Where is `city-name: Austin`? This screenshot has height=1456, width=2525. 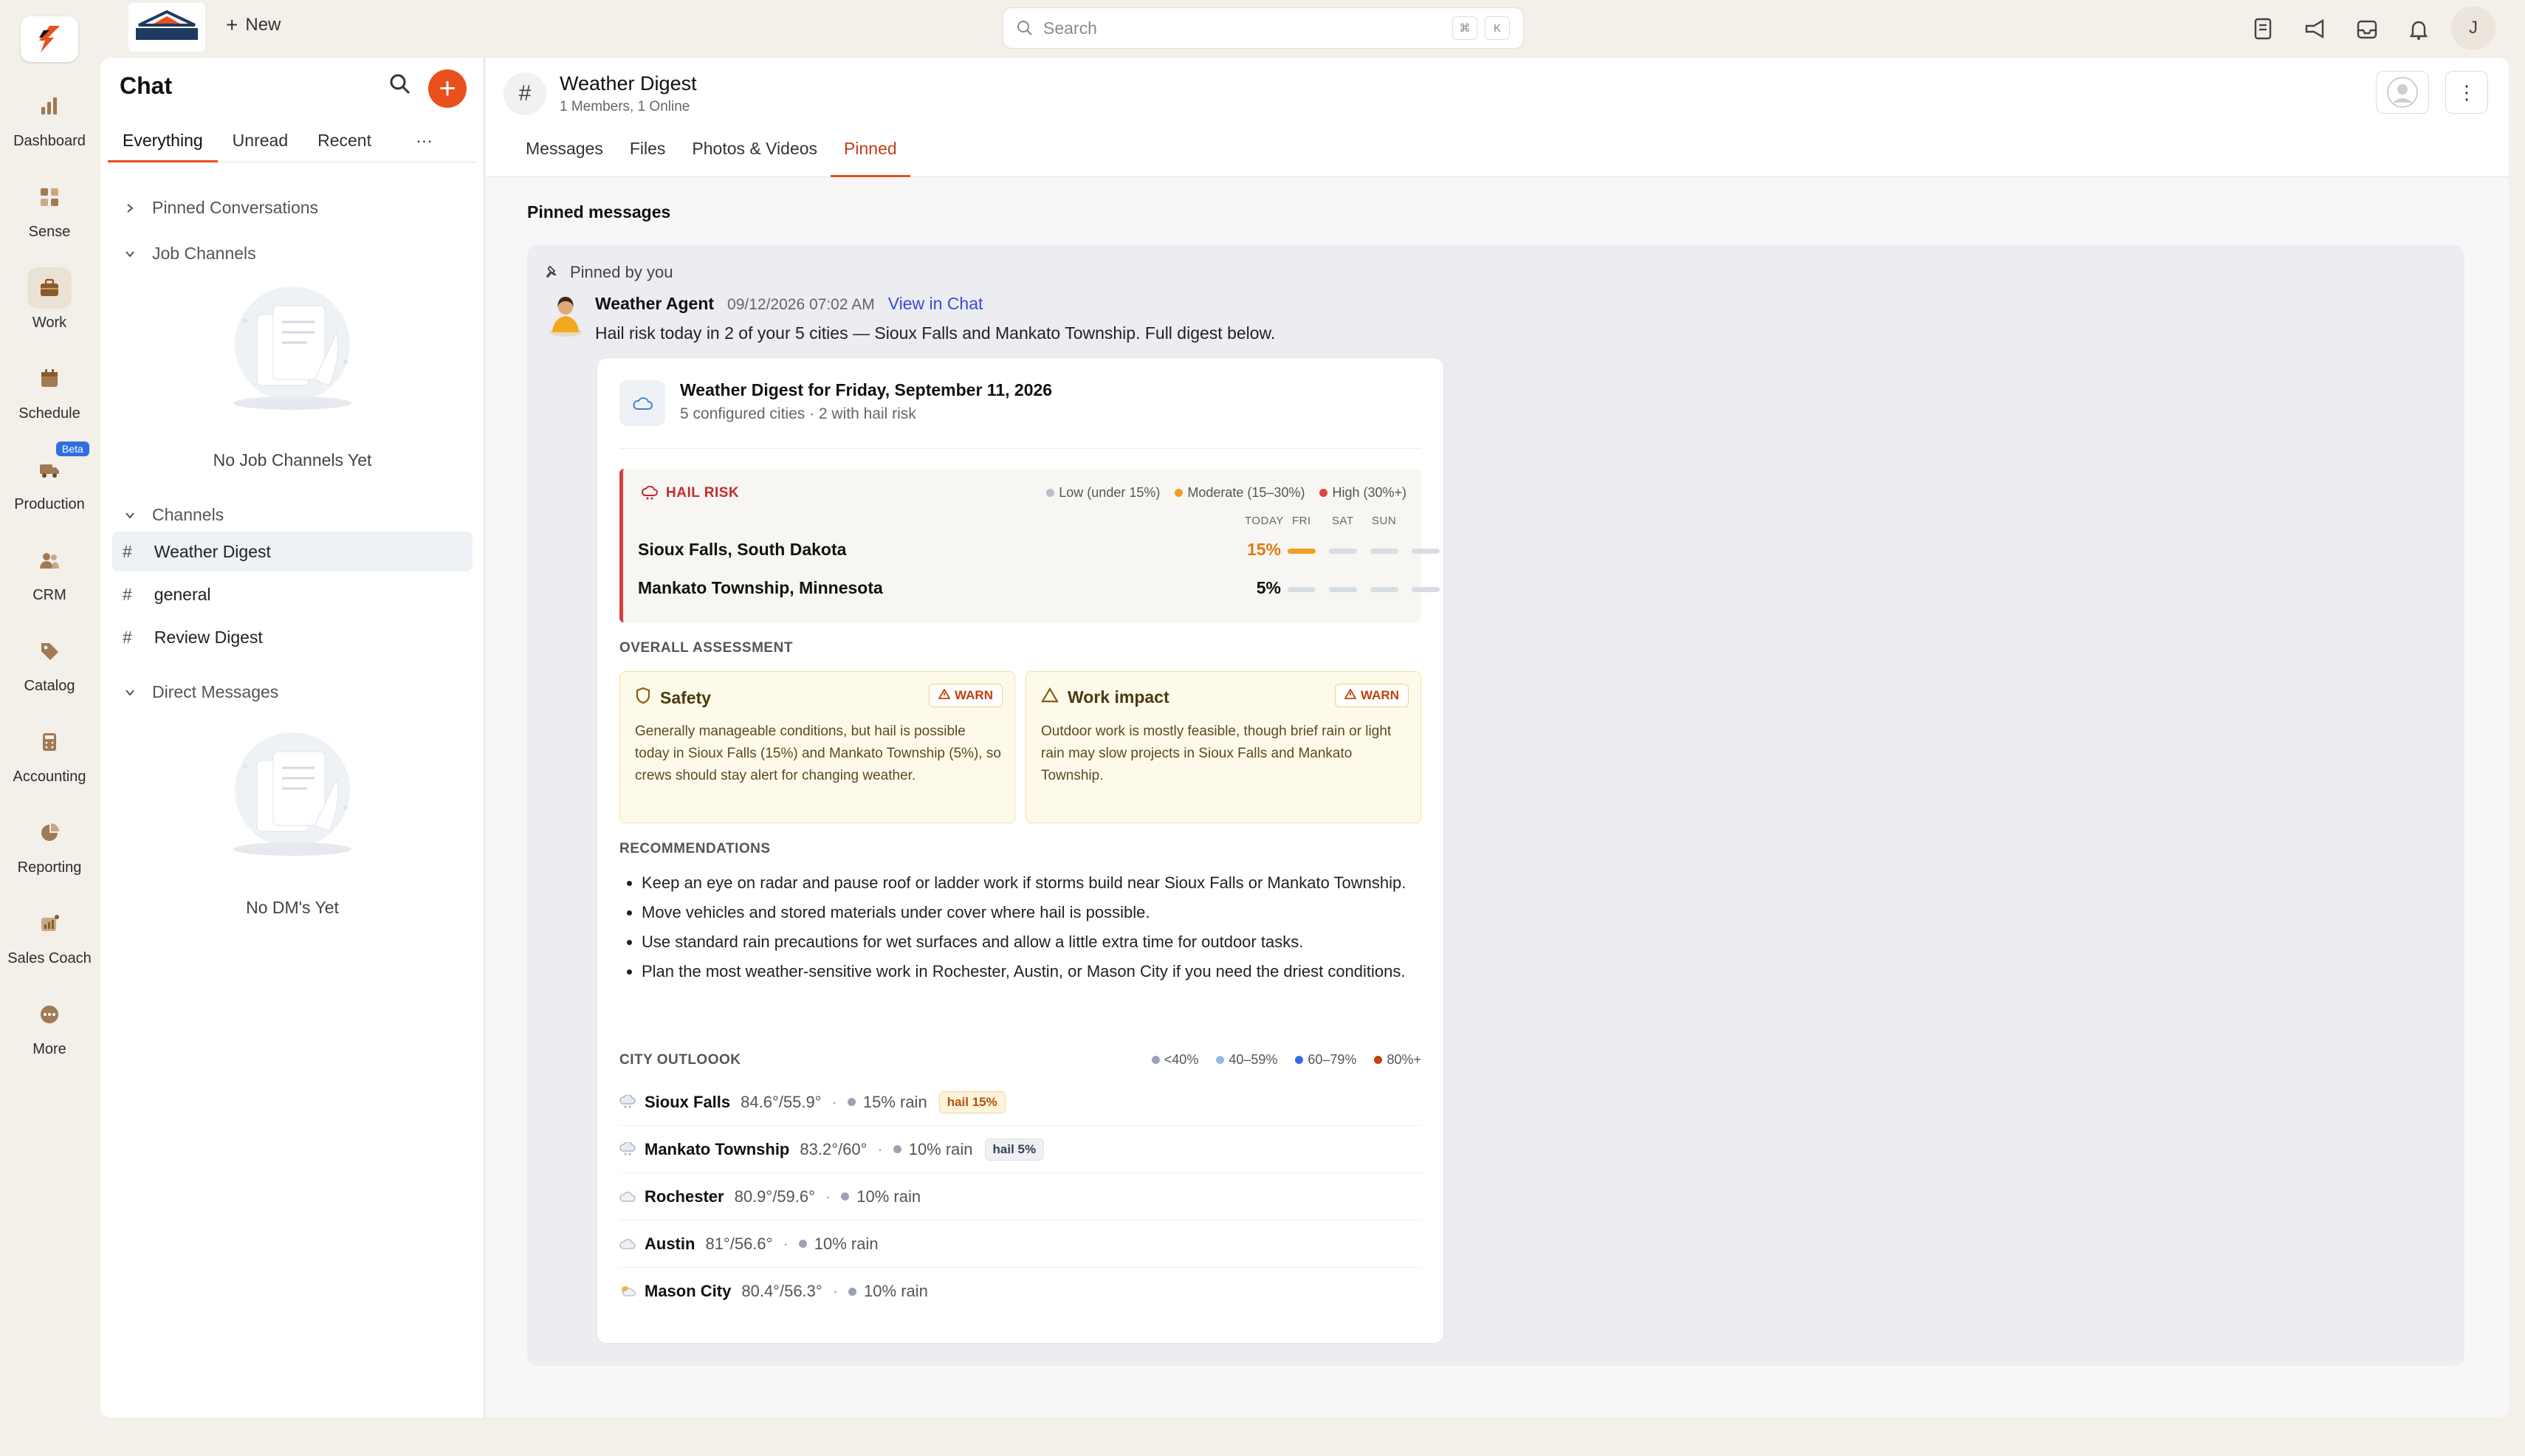 city-name: Austin is located at coordinates (670, 1244).